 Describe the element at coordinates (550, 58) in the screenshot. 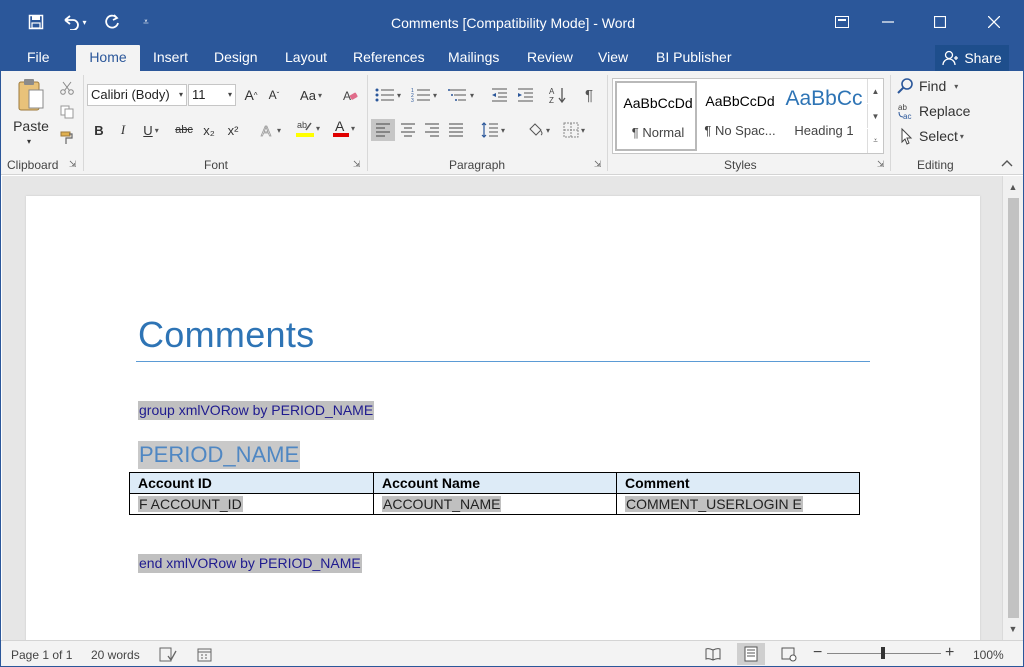

I see `tab-review: Review` at that location.